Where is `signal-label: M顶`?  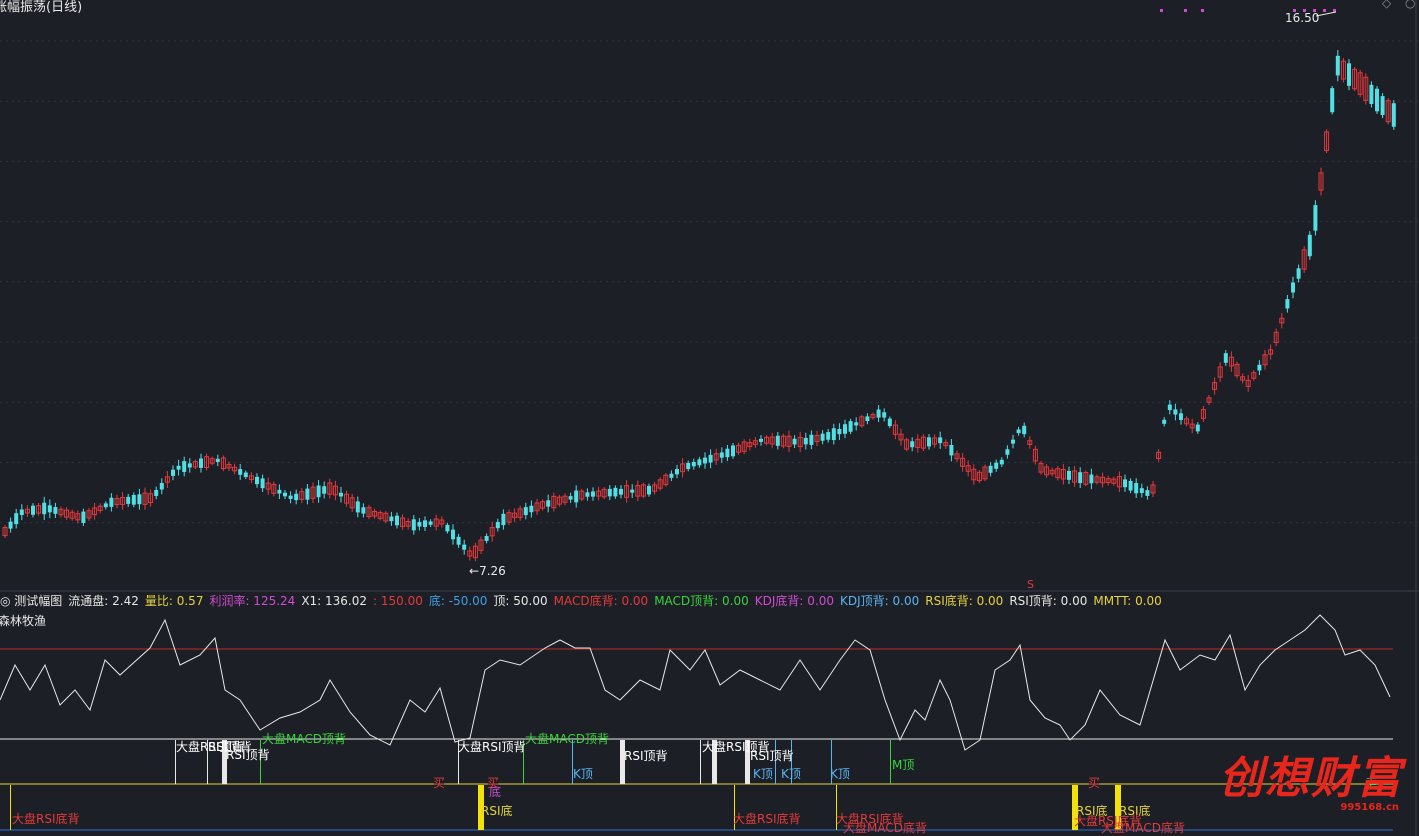 signal-label: M顶 is located at coordinates (903, 765).